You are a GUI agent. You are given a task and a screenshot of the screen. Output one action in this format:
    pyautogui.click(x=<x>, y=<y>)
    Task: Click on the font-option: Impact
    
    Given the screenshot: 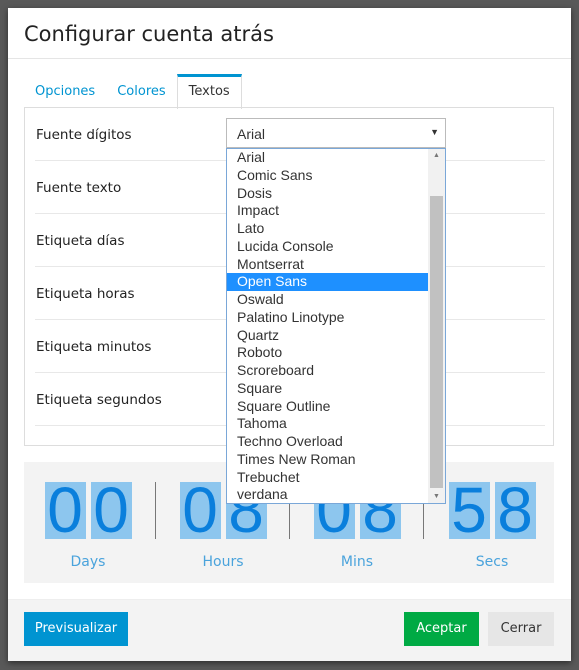 What is the action you would take?
    pyautogui.click(x=328, y=211)
    